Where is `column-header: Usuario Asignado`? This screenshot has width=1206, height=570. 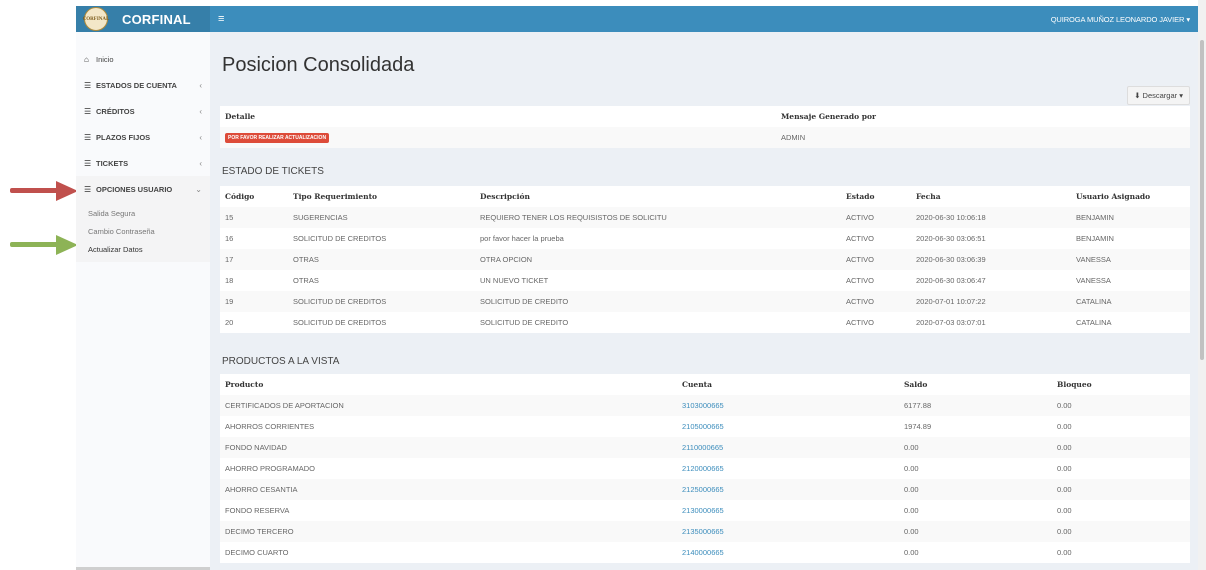 column-header: Usuario Asignado is located at coordinates (1130, 196).